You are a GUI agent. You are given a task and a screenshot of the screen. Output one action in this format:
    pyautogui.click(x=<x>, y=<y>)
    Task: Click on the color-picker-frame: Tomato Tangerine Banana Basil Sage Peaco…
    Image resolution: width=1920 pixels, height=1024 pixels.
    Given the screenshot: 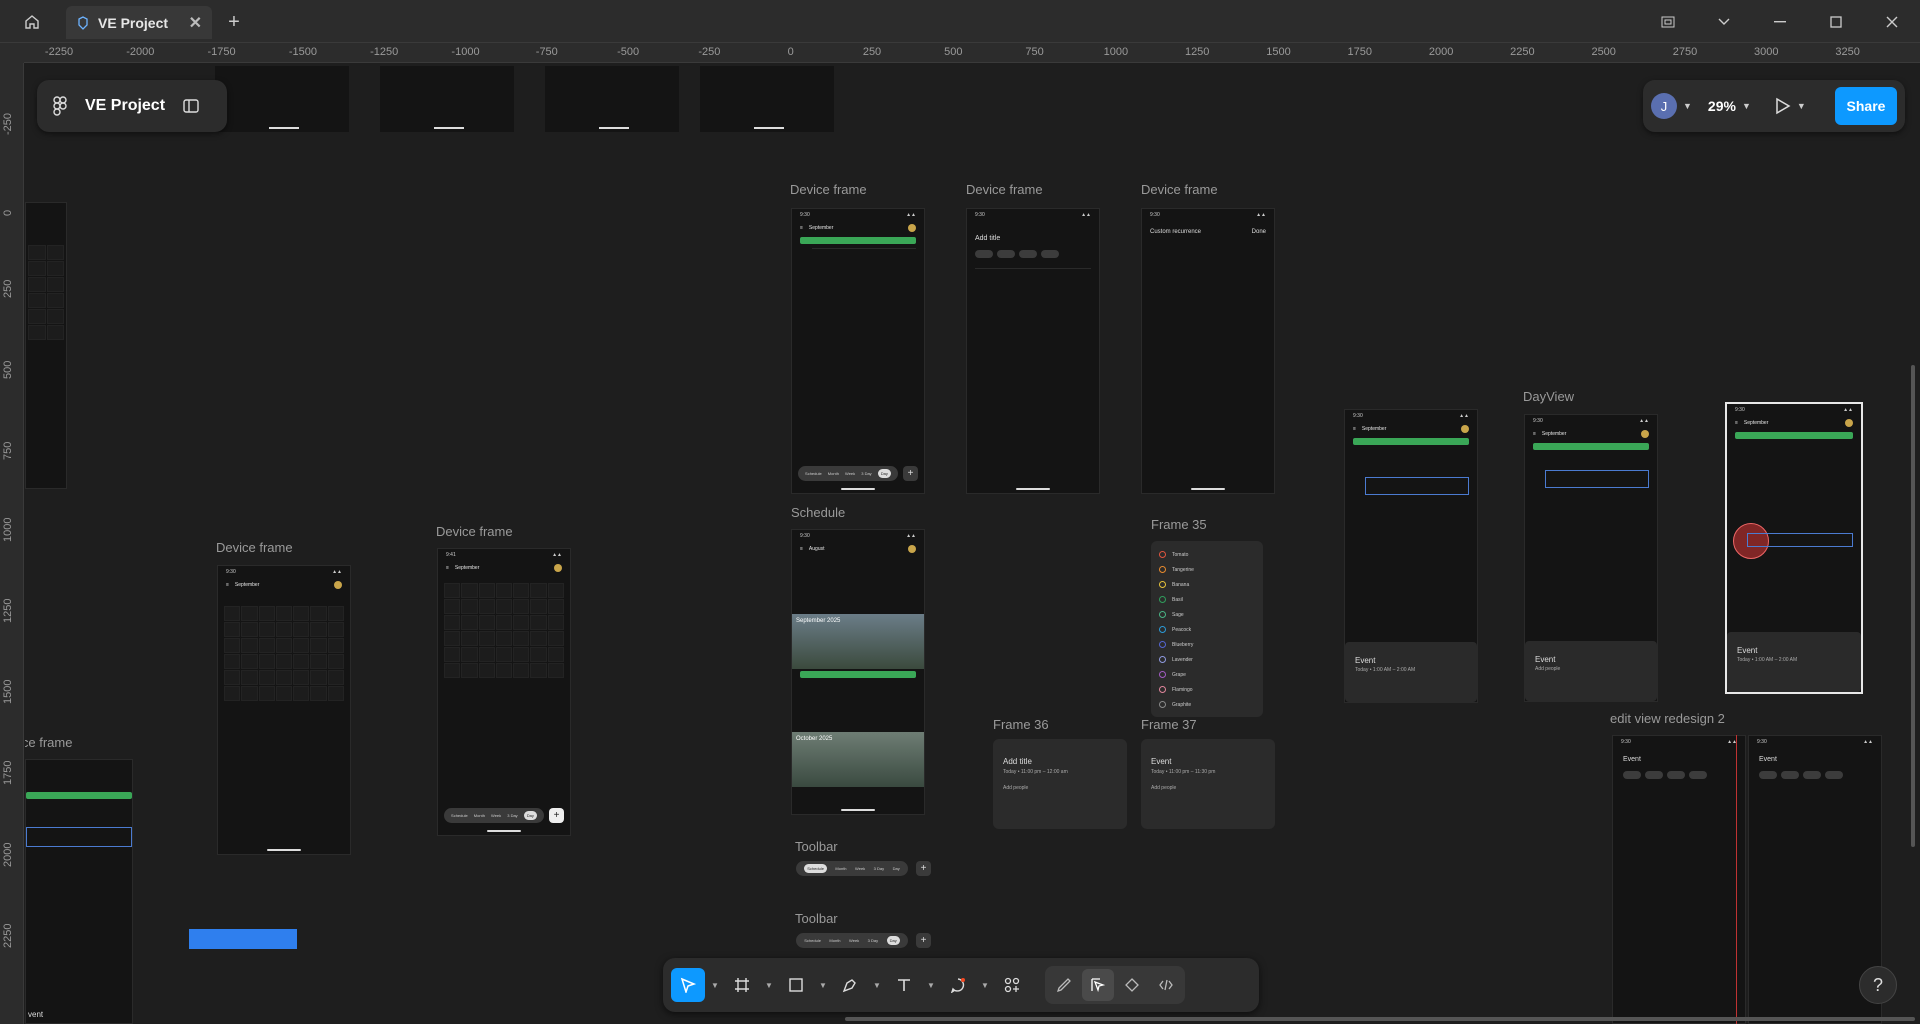 What is the action you would take?
    pyautogui.click(x=1207, y=629)
    